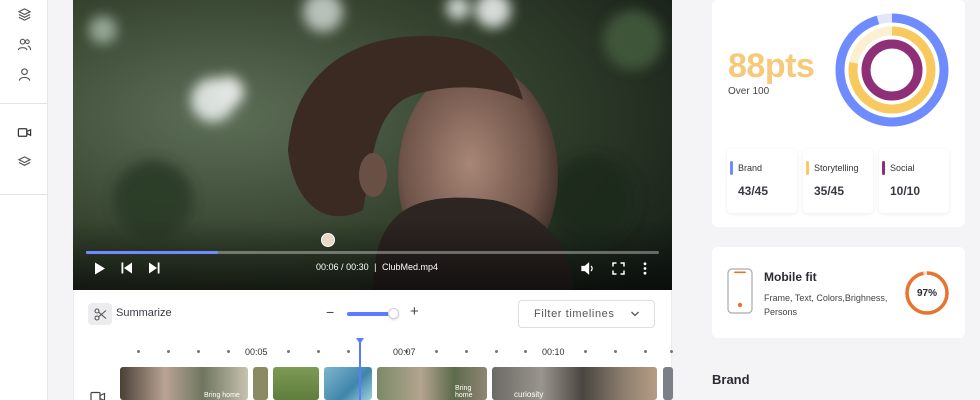  What do you see at coordinates (838, 181) in the screenshot?
I see `metric-storytelling: Storytelling 35/45` at bounding box center [838, 181].